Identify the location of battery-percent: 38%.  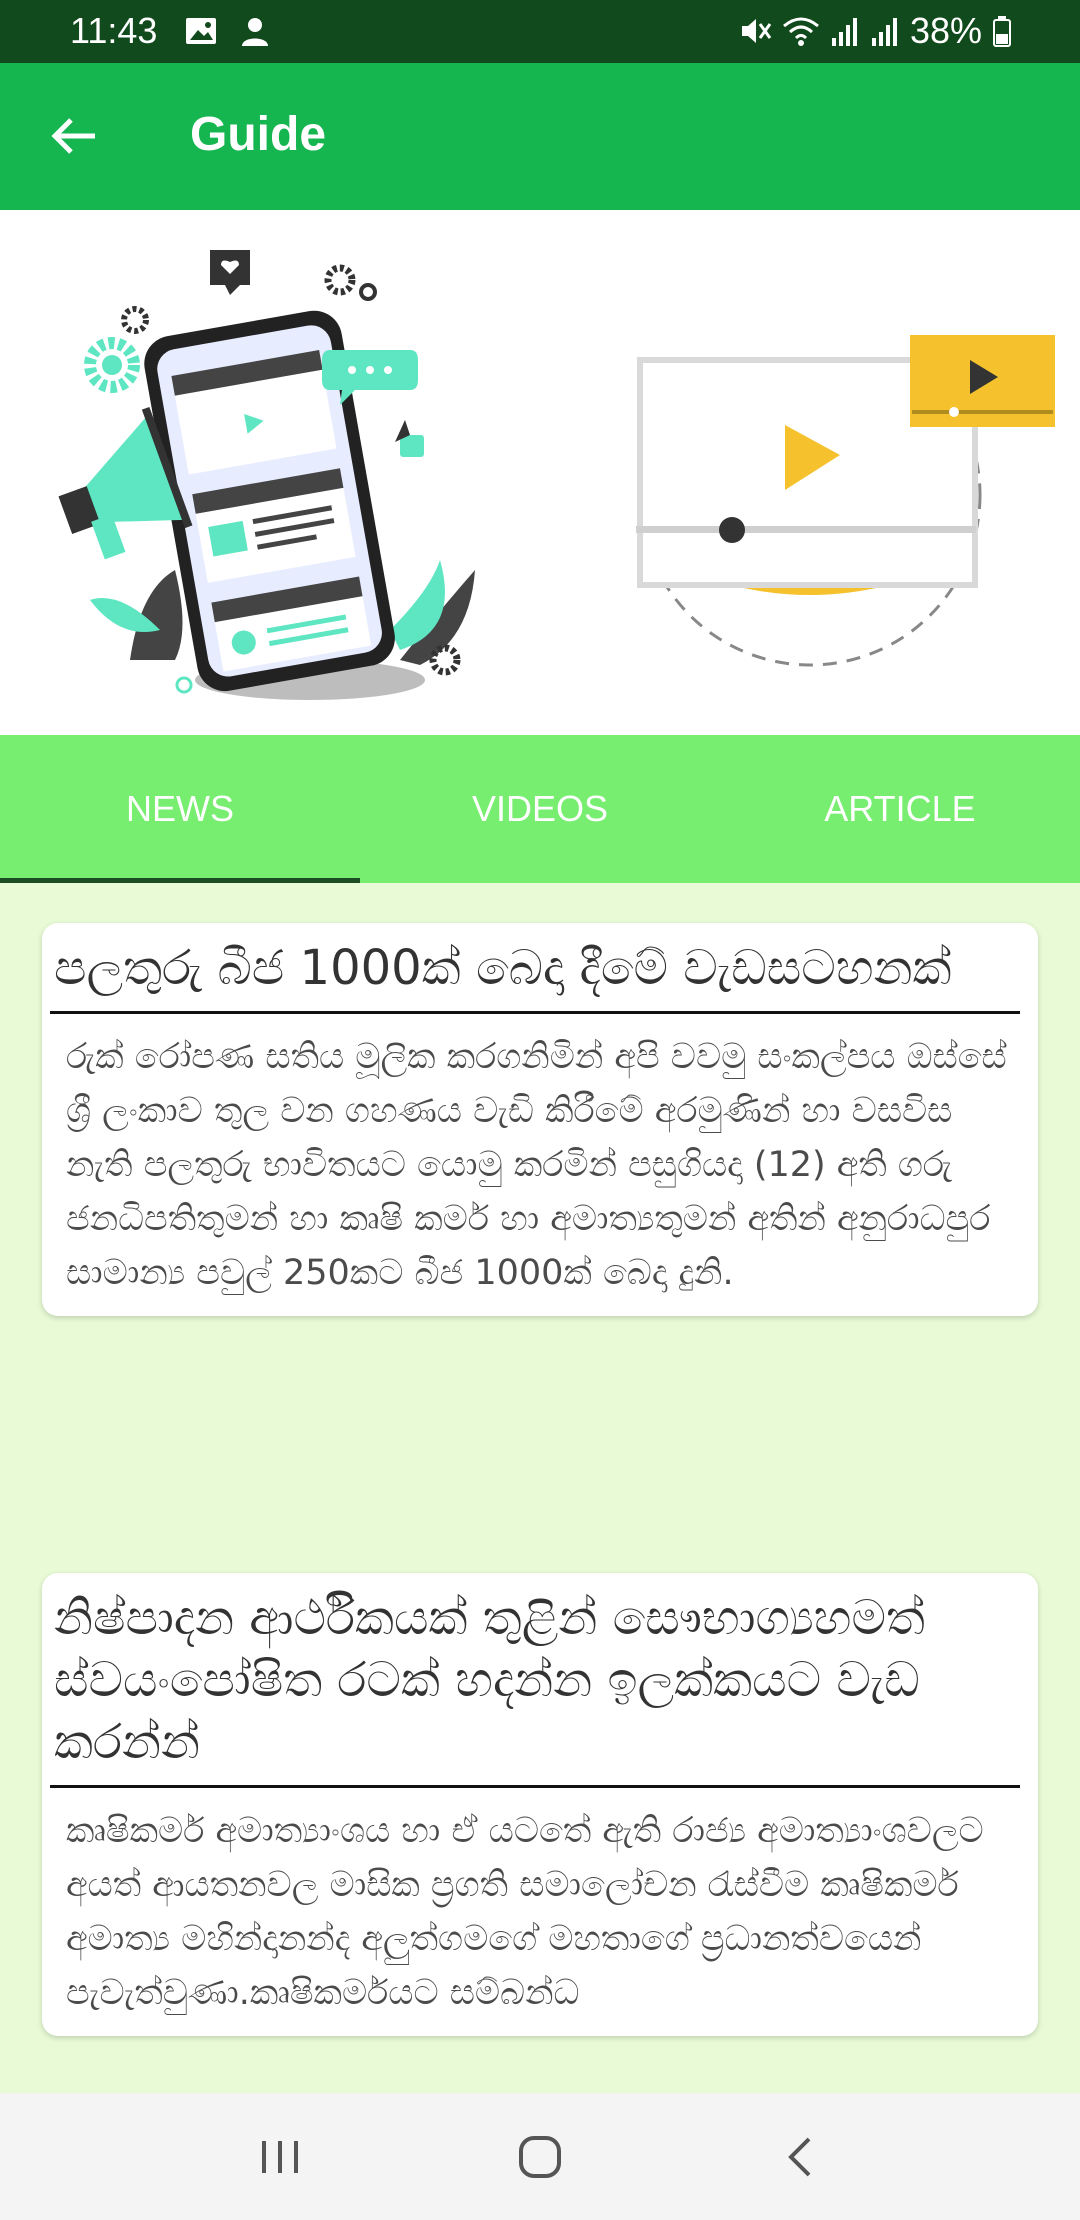
(945, 30).